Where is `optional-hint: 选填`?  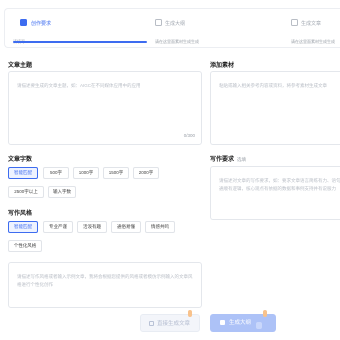
optional-hint: 选填 is located at coordinates (242, 159).